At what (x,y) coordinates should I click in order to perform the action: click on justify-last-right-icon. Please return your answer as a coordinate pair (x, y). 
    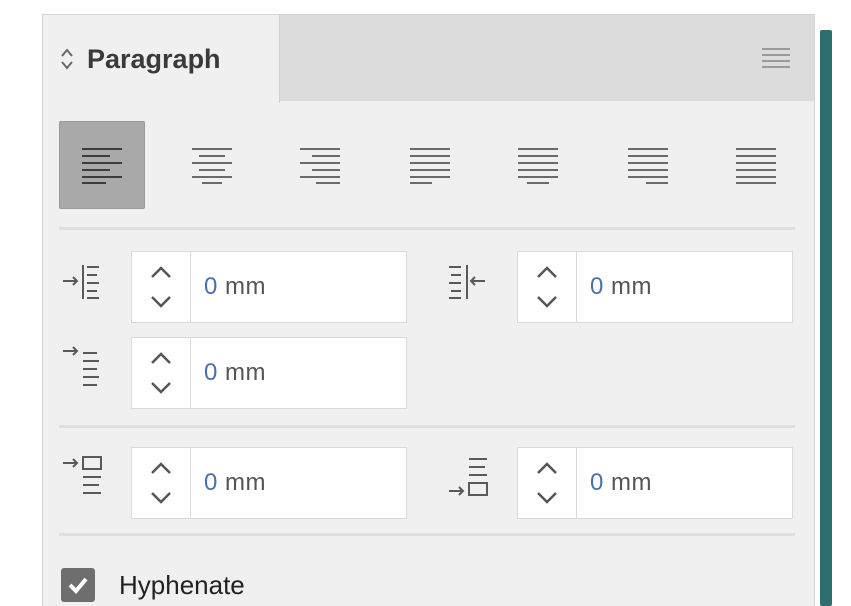
    Looking at the image, I should click on (648, 166).